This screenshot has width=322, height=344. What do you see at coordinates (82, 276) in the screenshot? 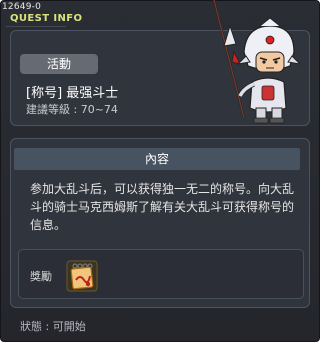
I see `scroll-certificate-icon` at bounding box center [82, 276].